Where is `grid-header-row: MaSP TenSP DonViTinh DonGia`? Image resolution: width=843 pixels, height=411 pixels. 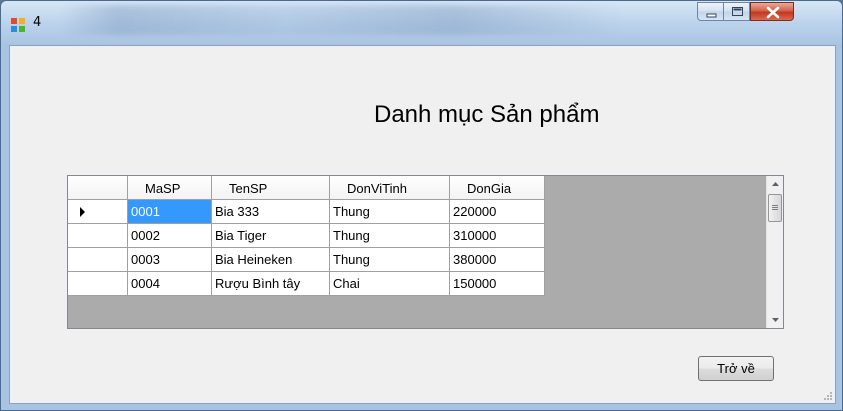 grid-header-row: MaSP TenSP DonViTinh DonGia is located at coordinates (306, 188).